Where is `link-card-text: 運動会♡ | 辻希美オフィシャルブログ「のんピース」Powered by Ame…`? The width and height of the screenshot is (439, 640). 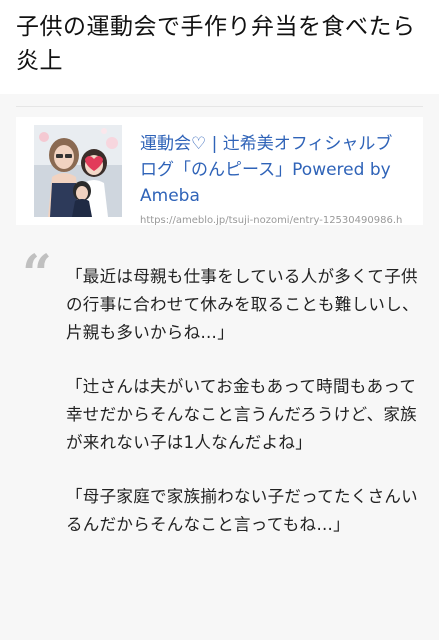
link-card-text: 運動会♡ | 辻希美オフィシャルブログ「のんピース」Powered by Ame… is located at coordinates (271, 178).